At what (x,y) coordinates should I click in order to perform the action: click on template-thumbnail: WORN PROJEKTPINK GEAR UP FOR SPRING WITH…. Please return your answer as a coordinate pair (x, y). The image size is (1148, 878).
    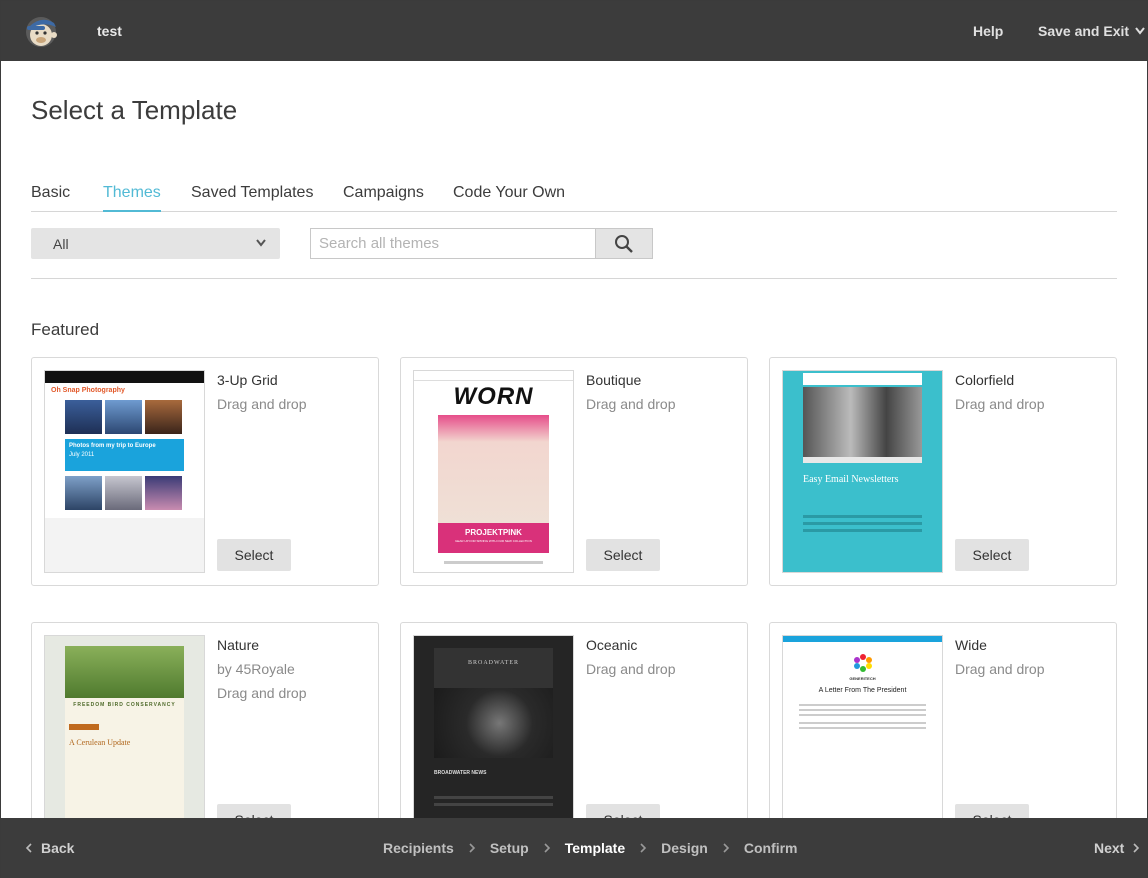
    Looking at the image, I should click on (493, 471).